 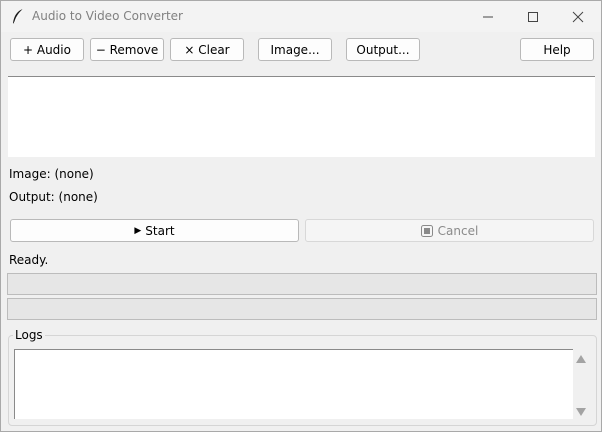 I want to click on window-title: Audio to Video Converter, so click(x=107, y=16).